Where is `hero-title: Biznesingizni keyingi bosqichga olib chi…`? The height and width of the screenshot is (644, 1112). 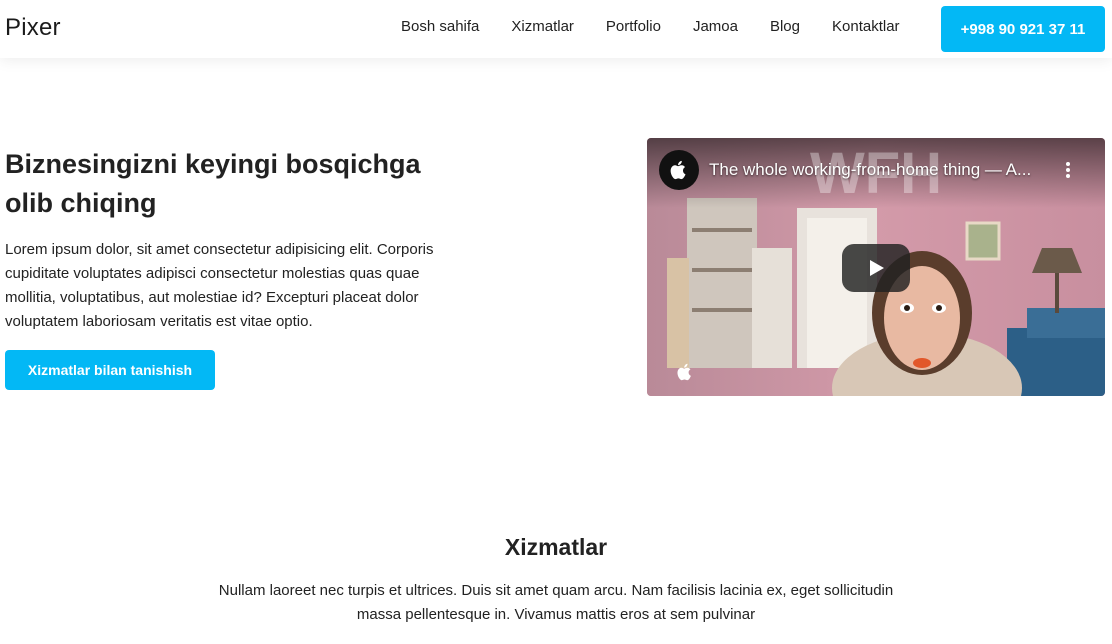 hero-title: Biznesingizni keyingi bosqichga olib chi… is located at coordinates (213, 183).